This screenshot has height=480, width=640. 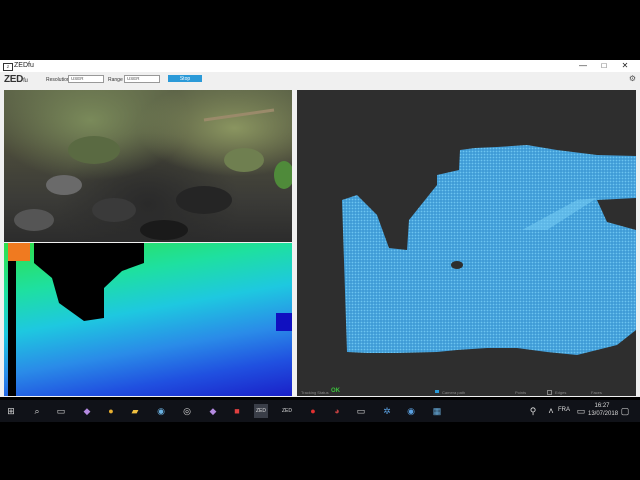 I want to click on resolution-select: USER, so click(x=86, y=79).